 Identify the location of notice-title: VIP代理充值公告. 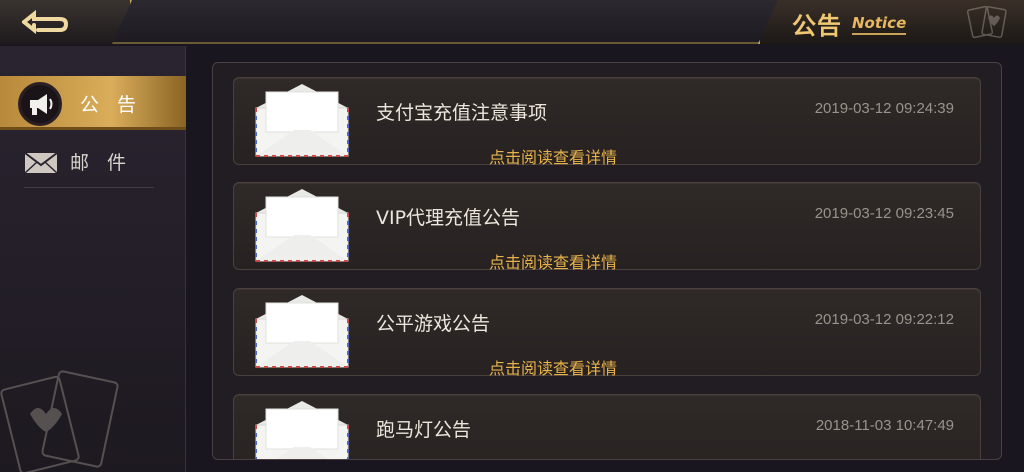
(448, 218).